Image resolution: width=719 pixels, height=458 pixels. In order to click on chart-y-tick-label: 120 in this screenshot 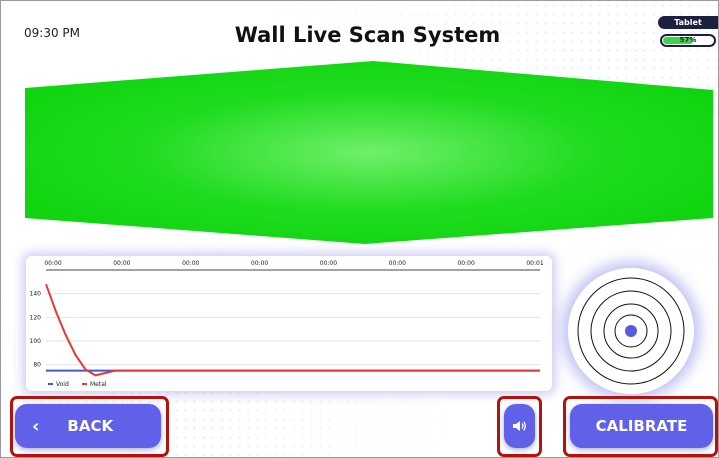, I will do `click(36, 317)`.